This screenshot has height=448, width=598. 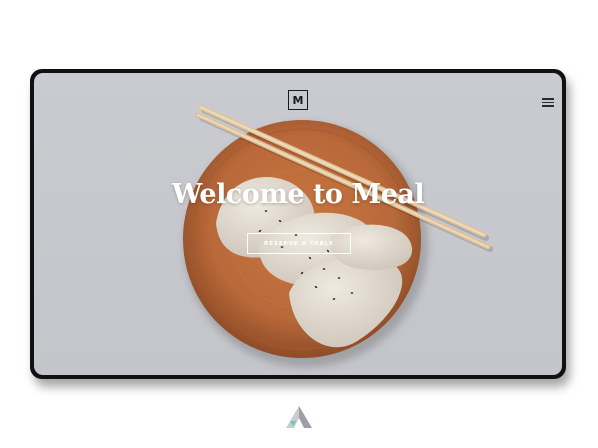 I want to click on logo: M, so click(x=298, y=100).